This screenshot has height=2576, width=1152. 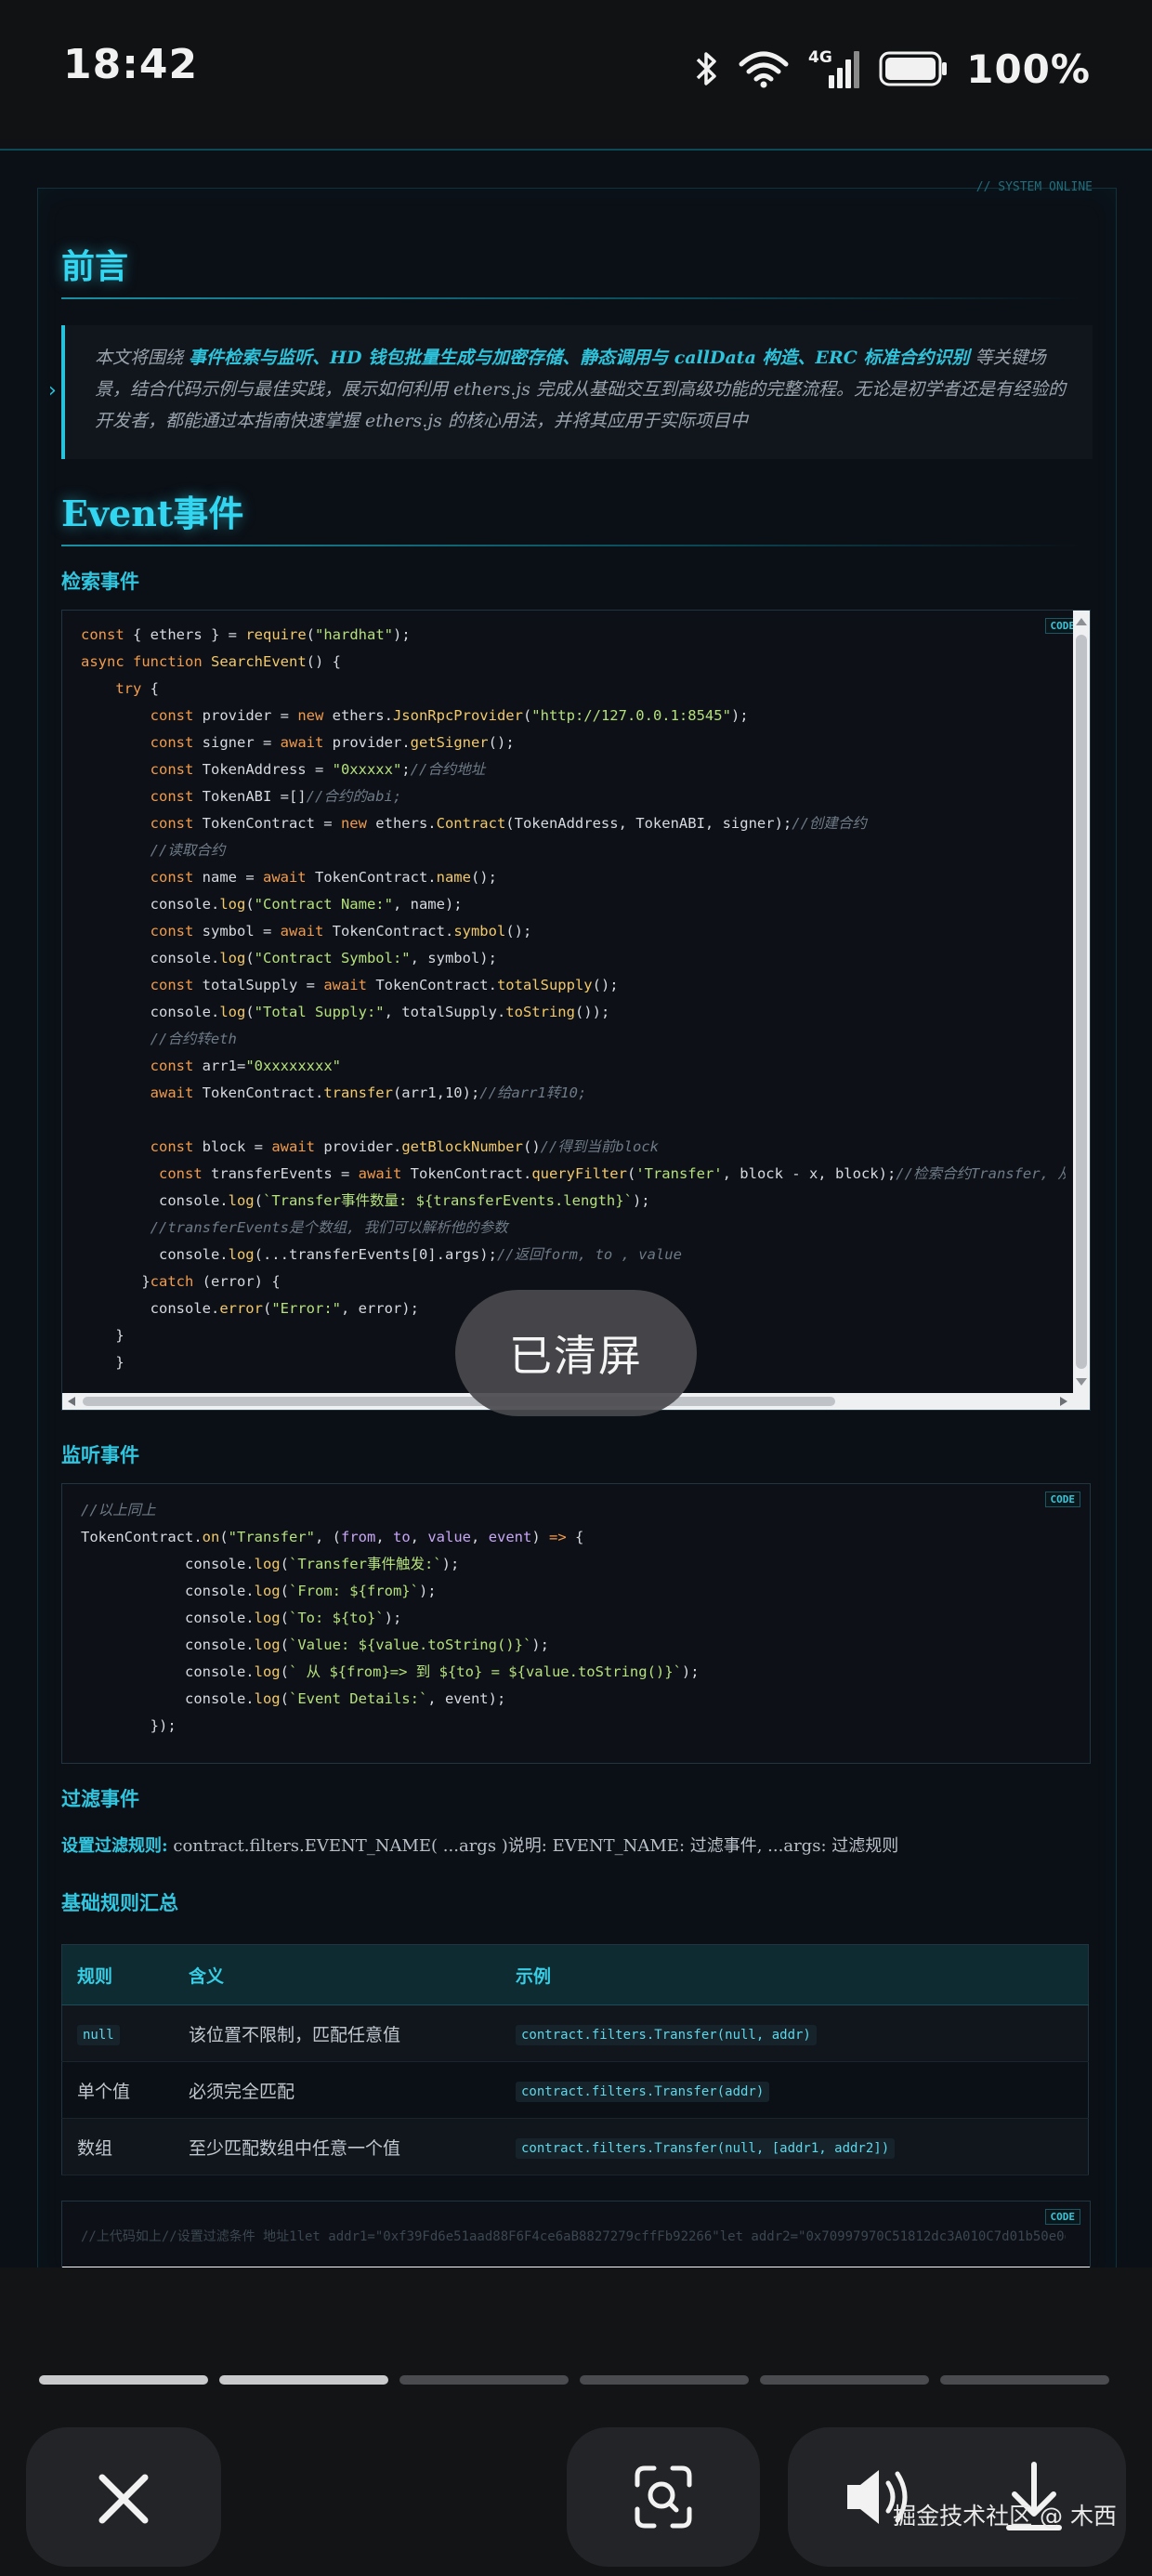 I want to click on code-vertical-scrollbar, so click(x=1081, y=1010).